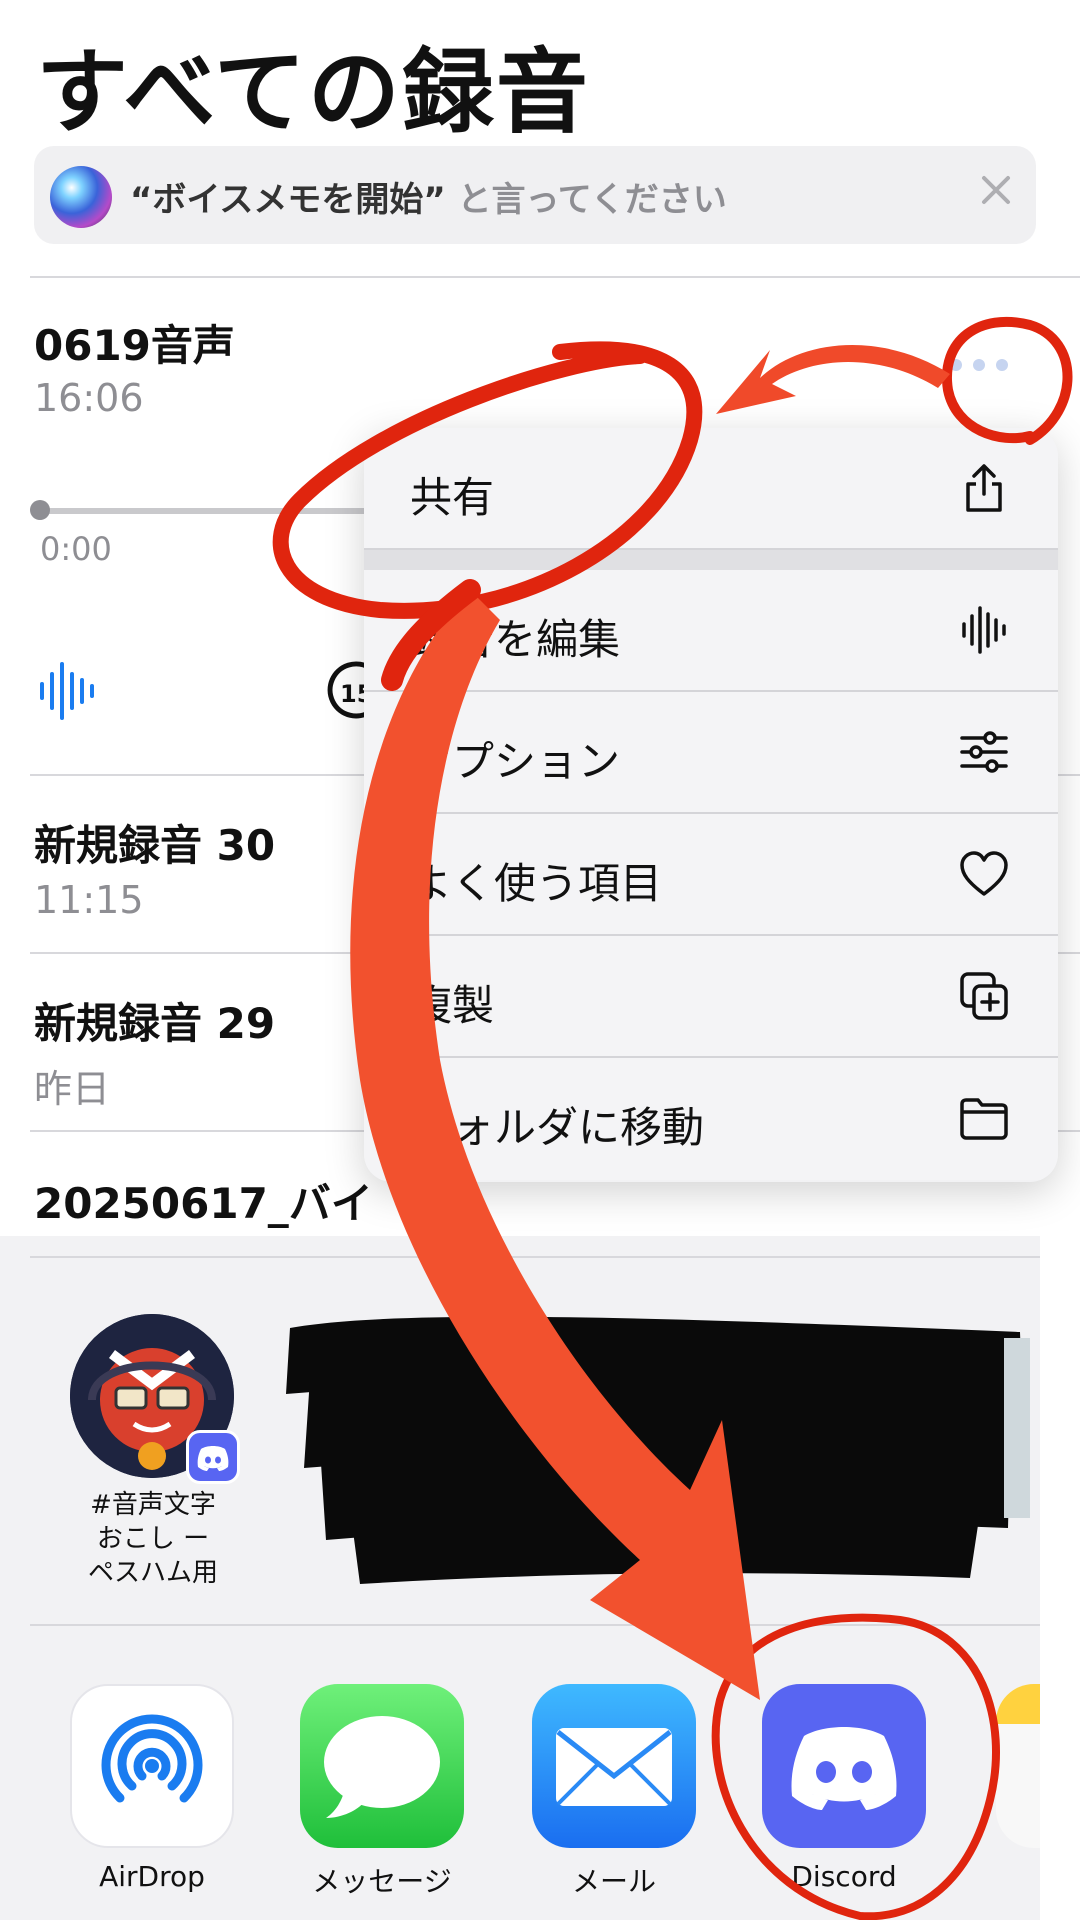  What do you see at coordinates (153, 1505) in the screenshot?
I see `contact-name-line: #音声文字` at bounding box center [153, 1505].